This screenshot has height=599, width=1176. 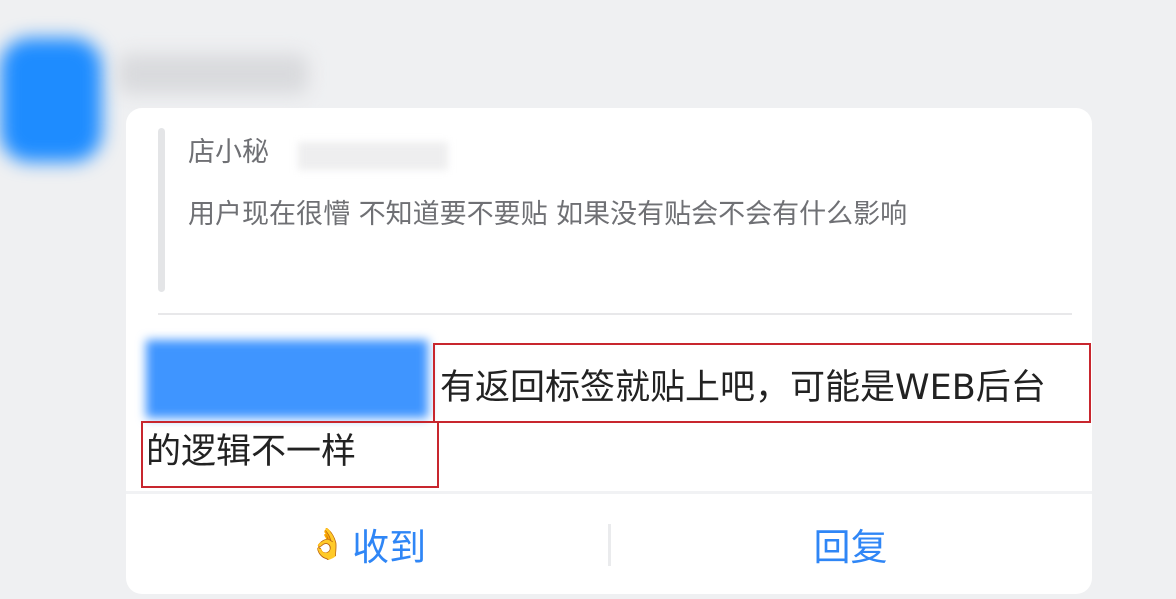 What do you see at coordinates (373, 156) in the screenshot?
I see `quote-author-redacted` at bounding box center [373, 156].